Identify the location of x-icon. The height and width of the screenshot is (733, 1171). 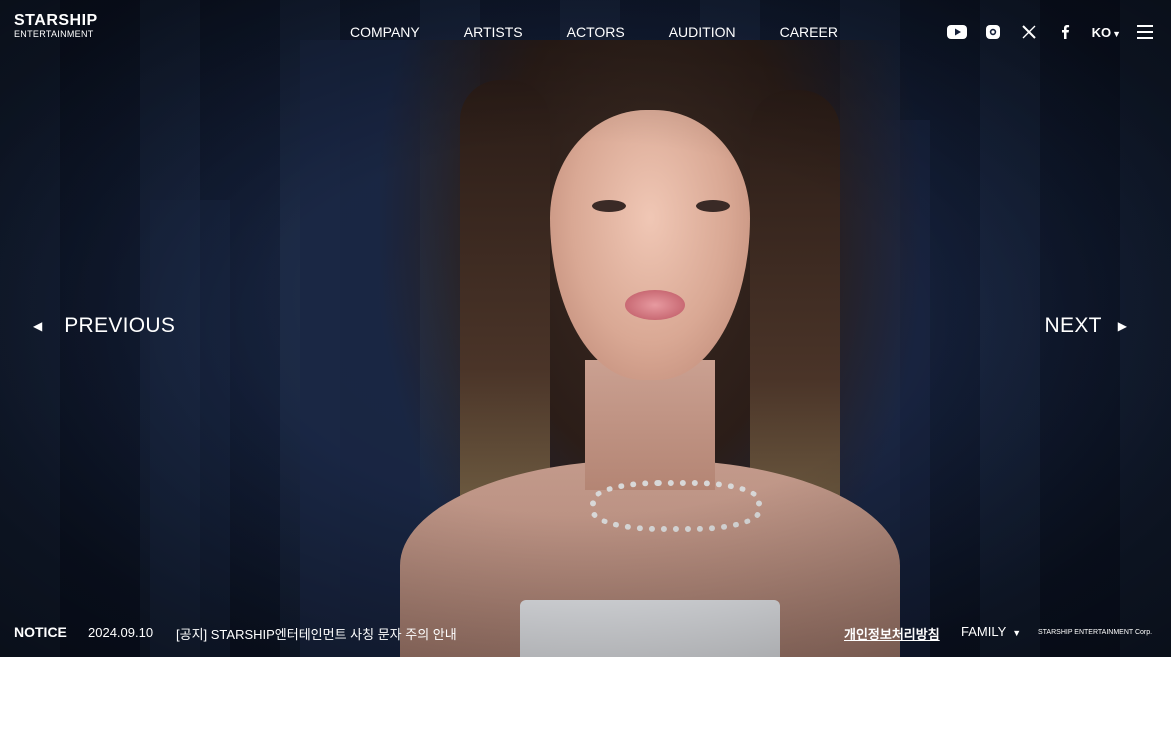
(1029, 32).